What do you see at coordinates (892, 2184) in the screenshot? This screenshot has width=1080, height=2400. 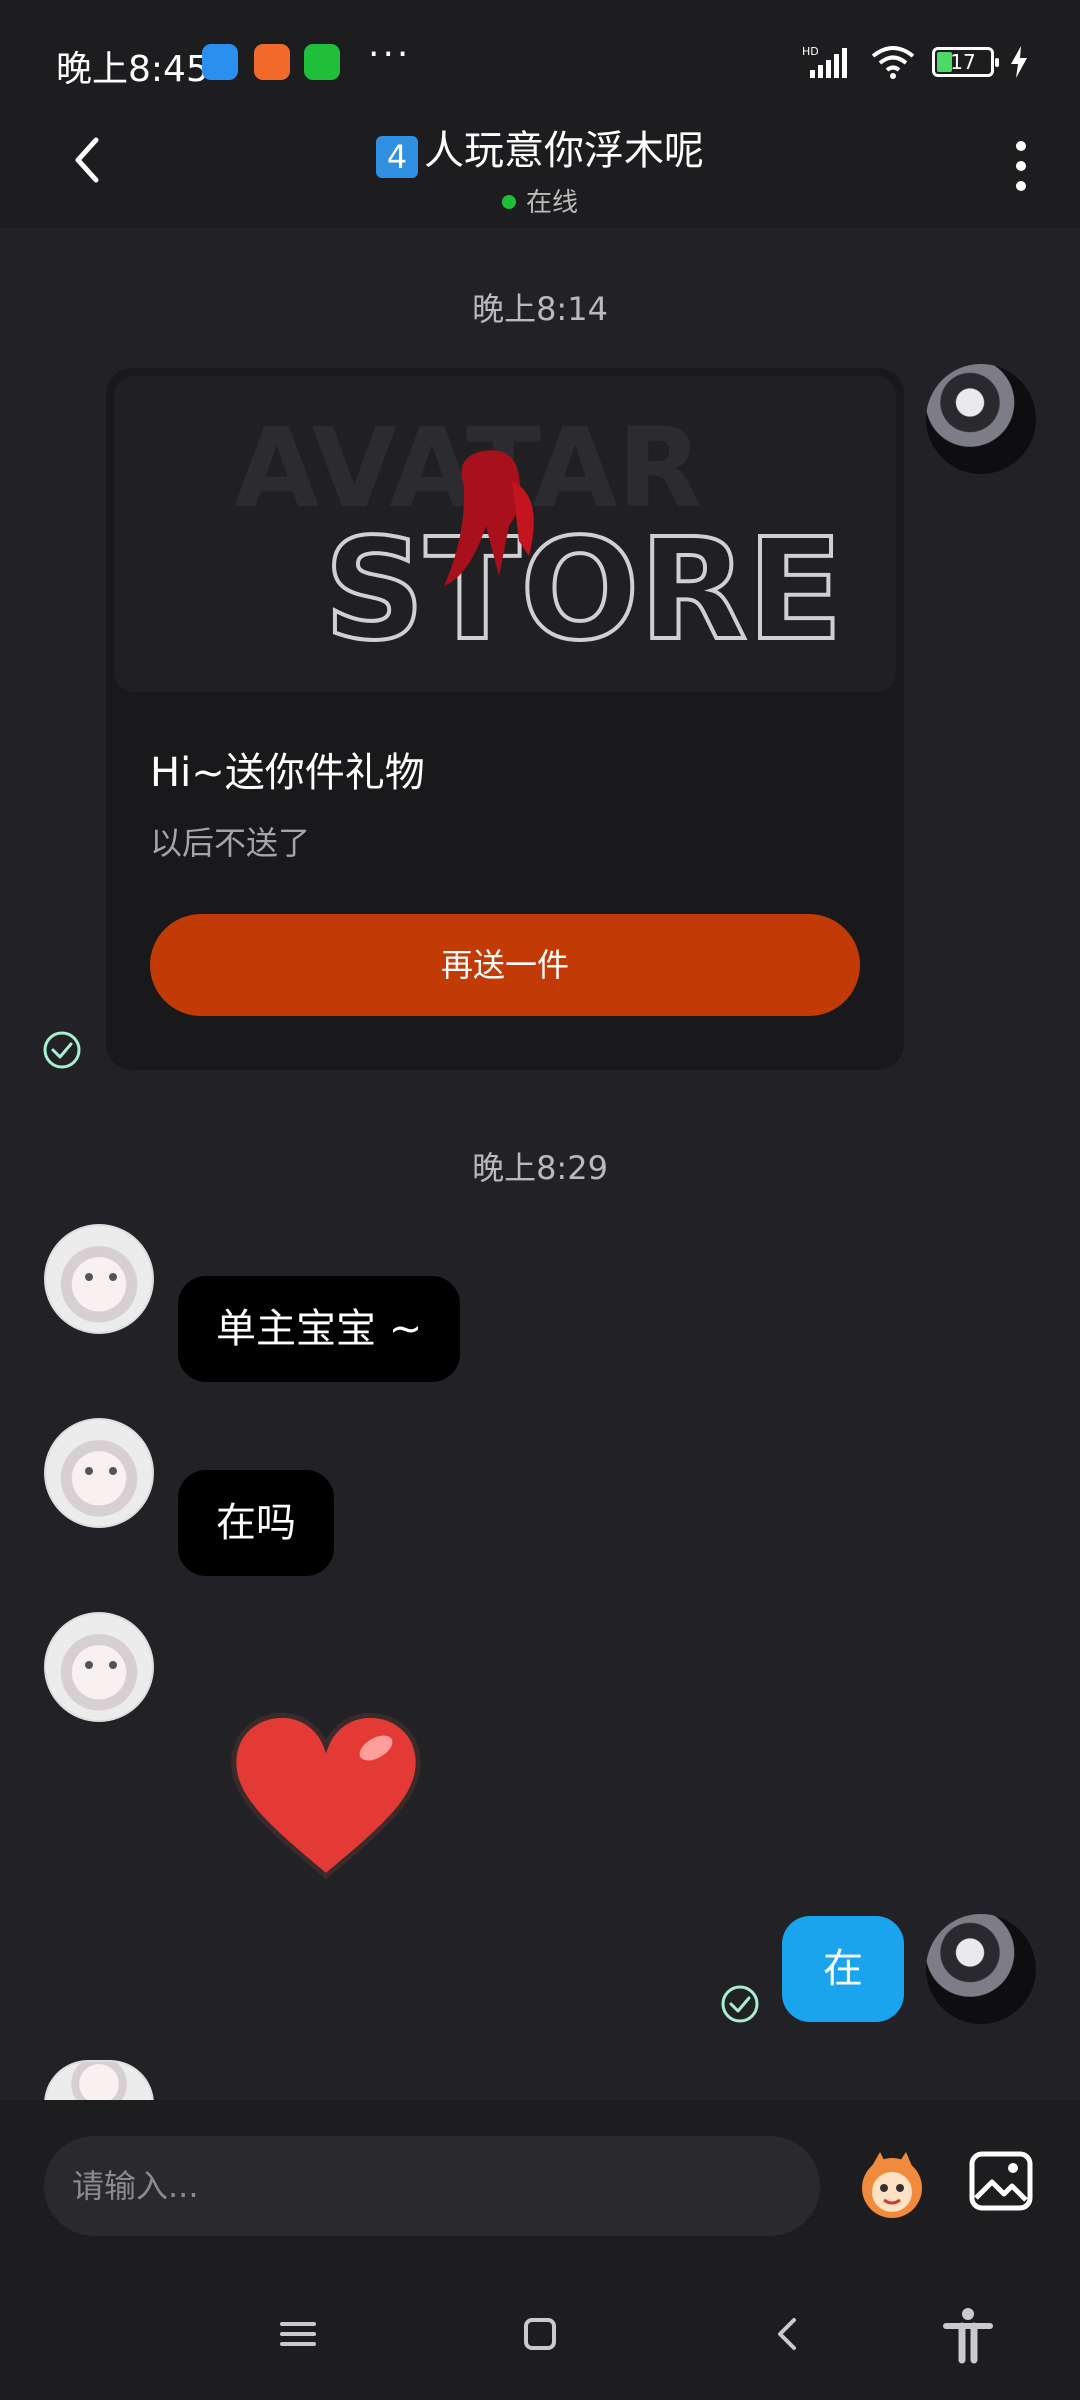 I see `emoji-sticker-button` at bounding box center [892, 2184].